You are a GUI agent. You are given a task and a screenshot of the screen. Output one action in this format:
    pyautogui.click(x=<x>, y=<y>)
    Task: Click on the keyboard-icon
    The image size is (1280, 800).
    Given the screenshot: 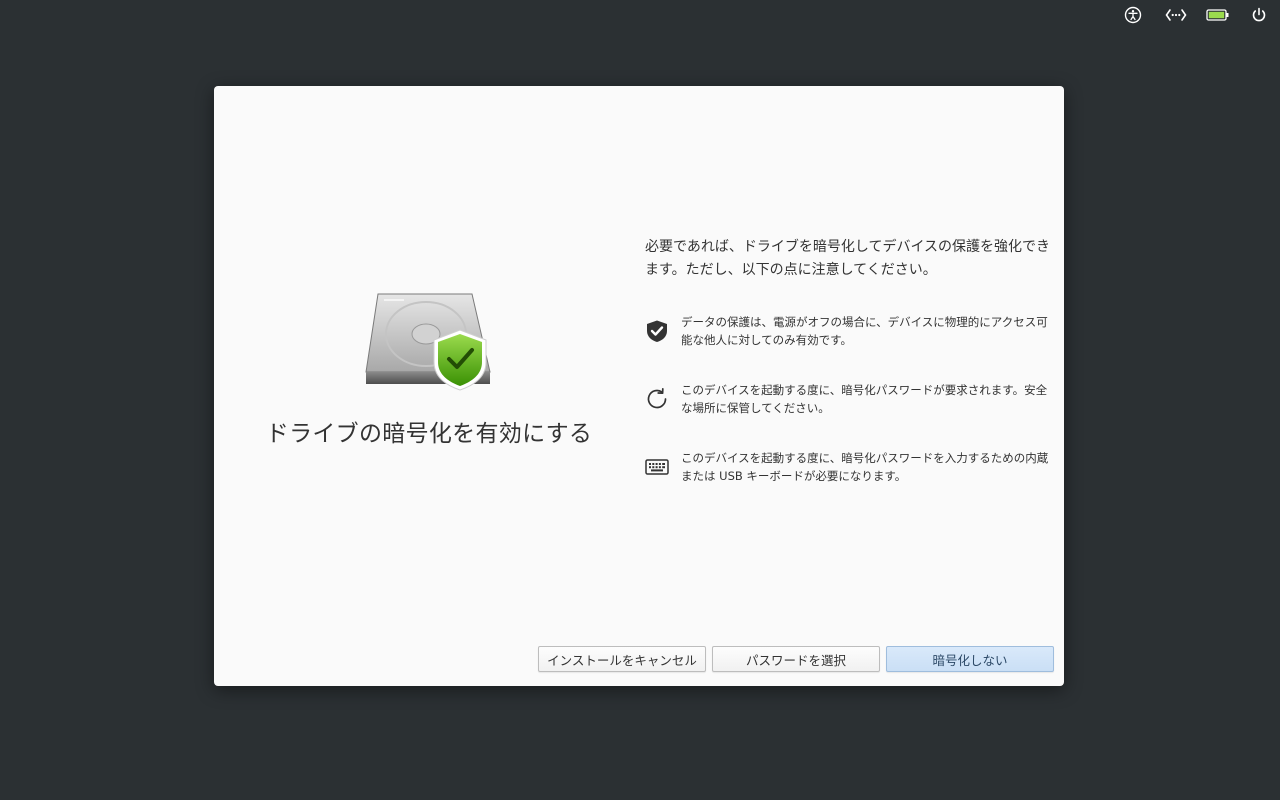 What is the action you would take?
    pyautogui.click(x=657, y=467)
    